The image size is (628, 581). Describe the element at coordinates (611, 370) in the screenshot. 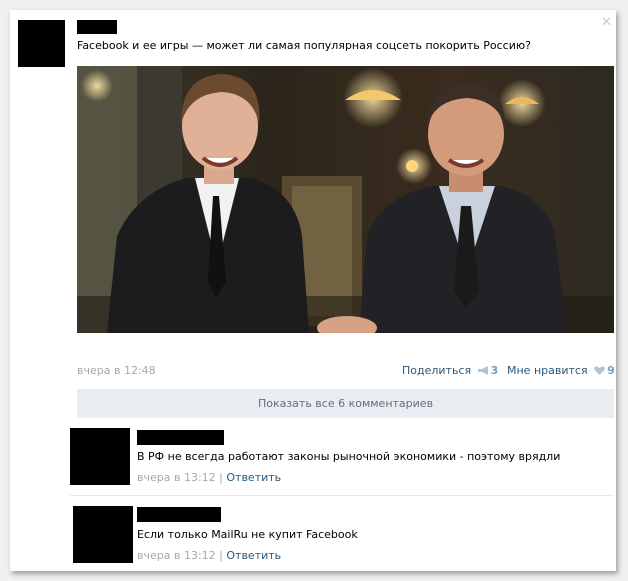

I see `like-count: 9` at that location.